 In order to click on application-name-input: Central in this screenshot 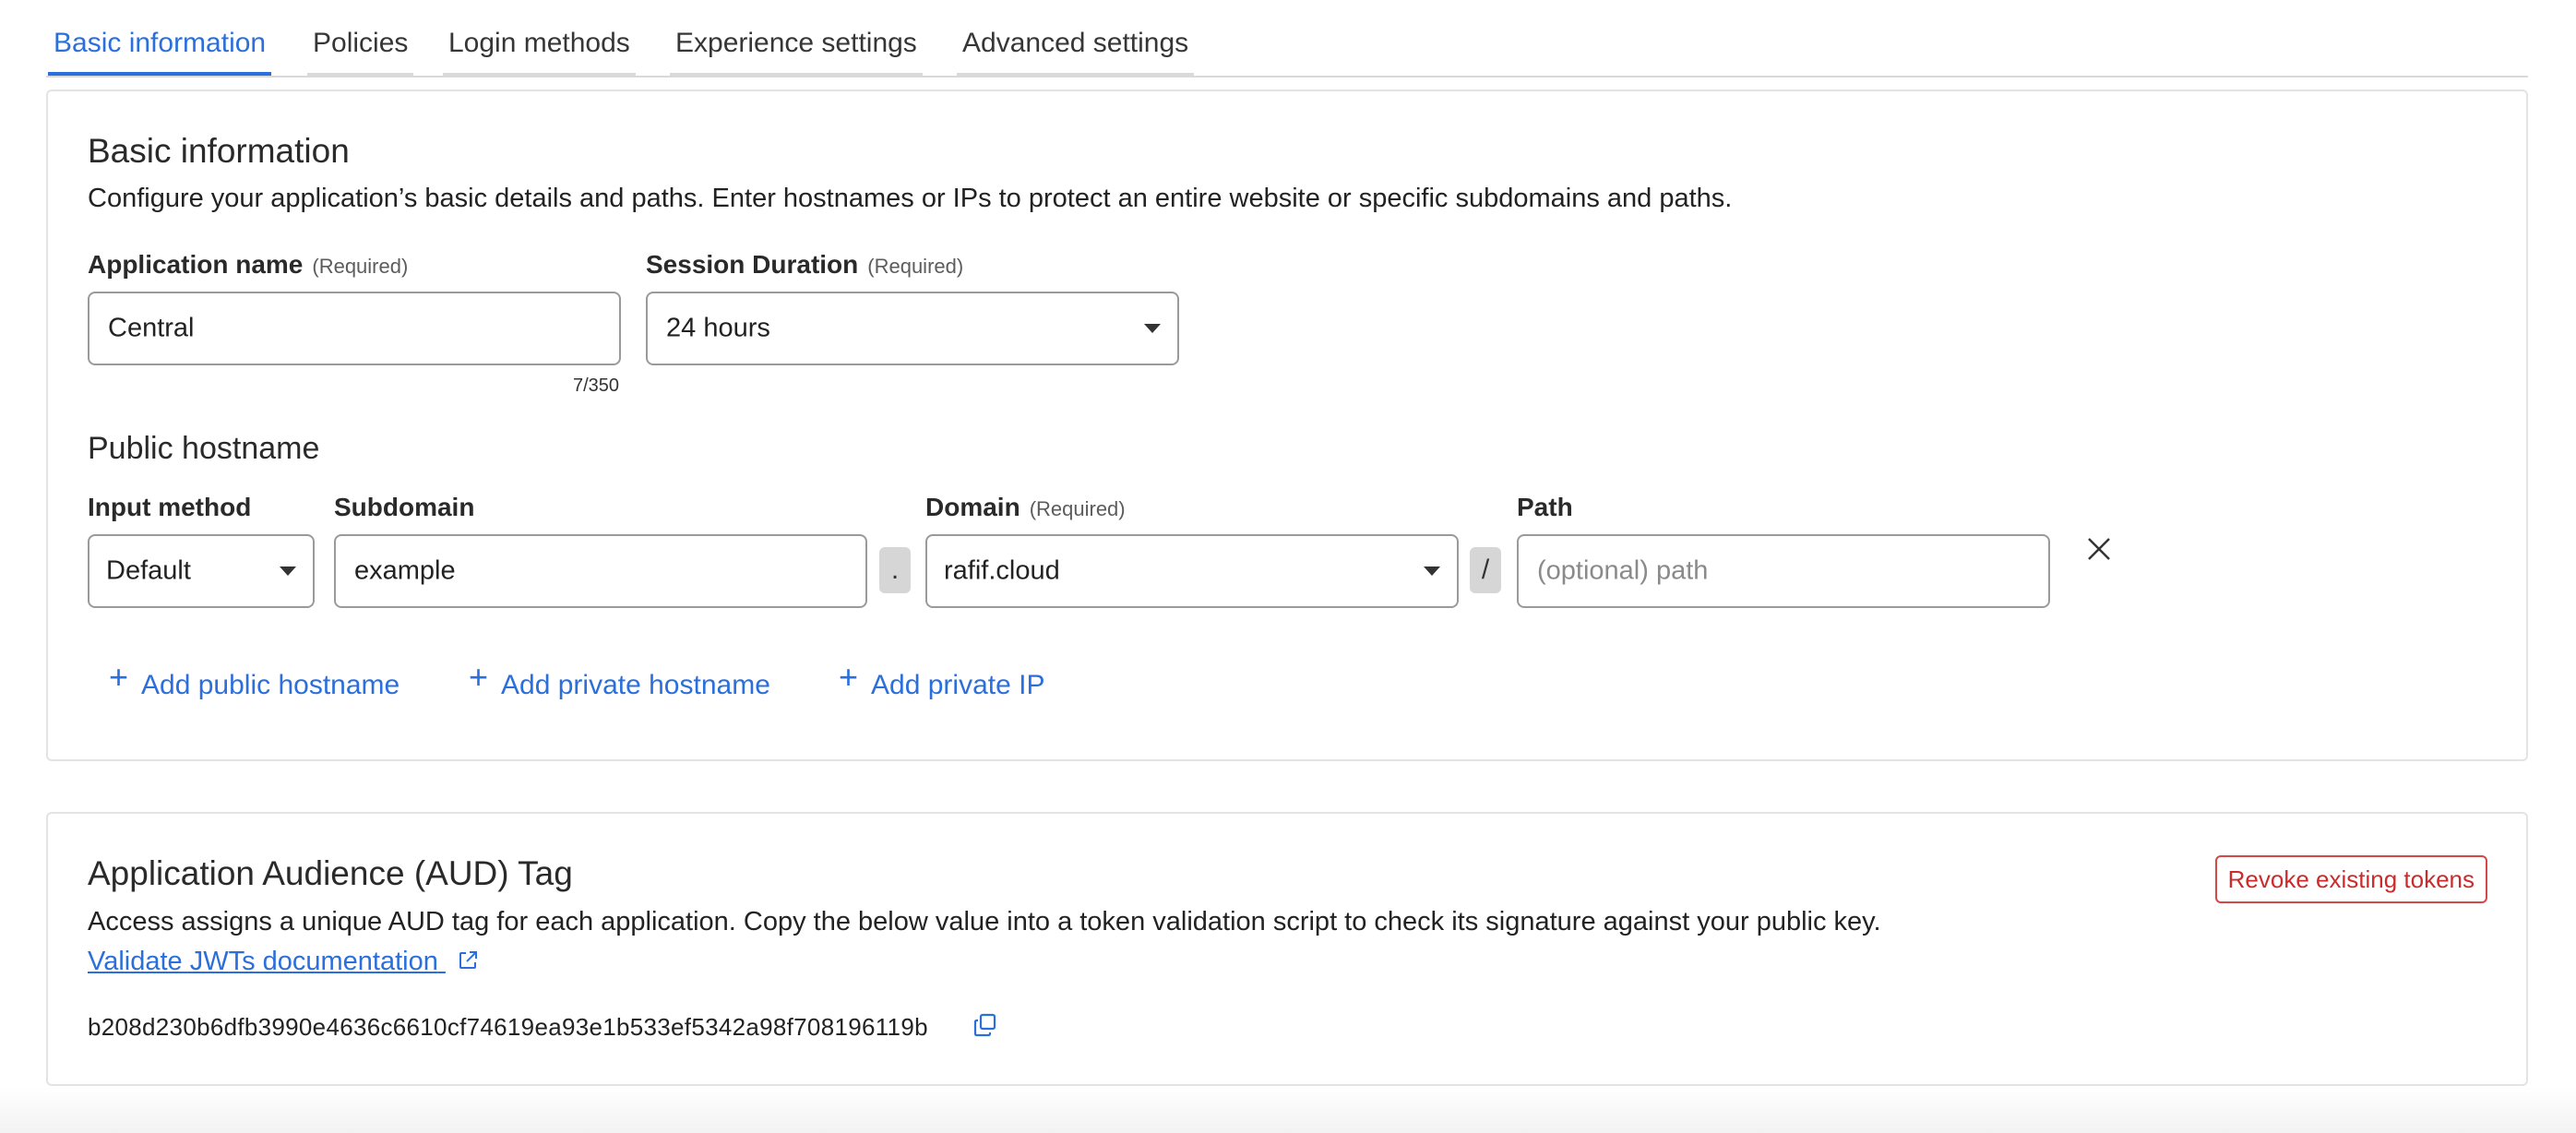, I will do `click(354, 328)`.